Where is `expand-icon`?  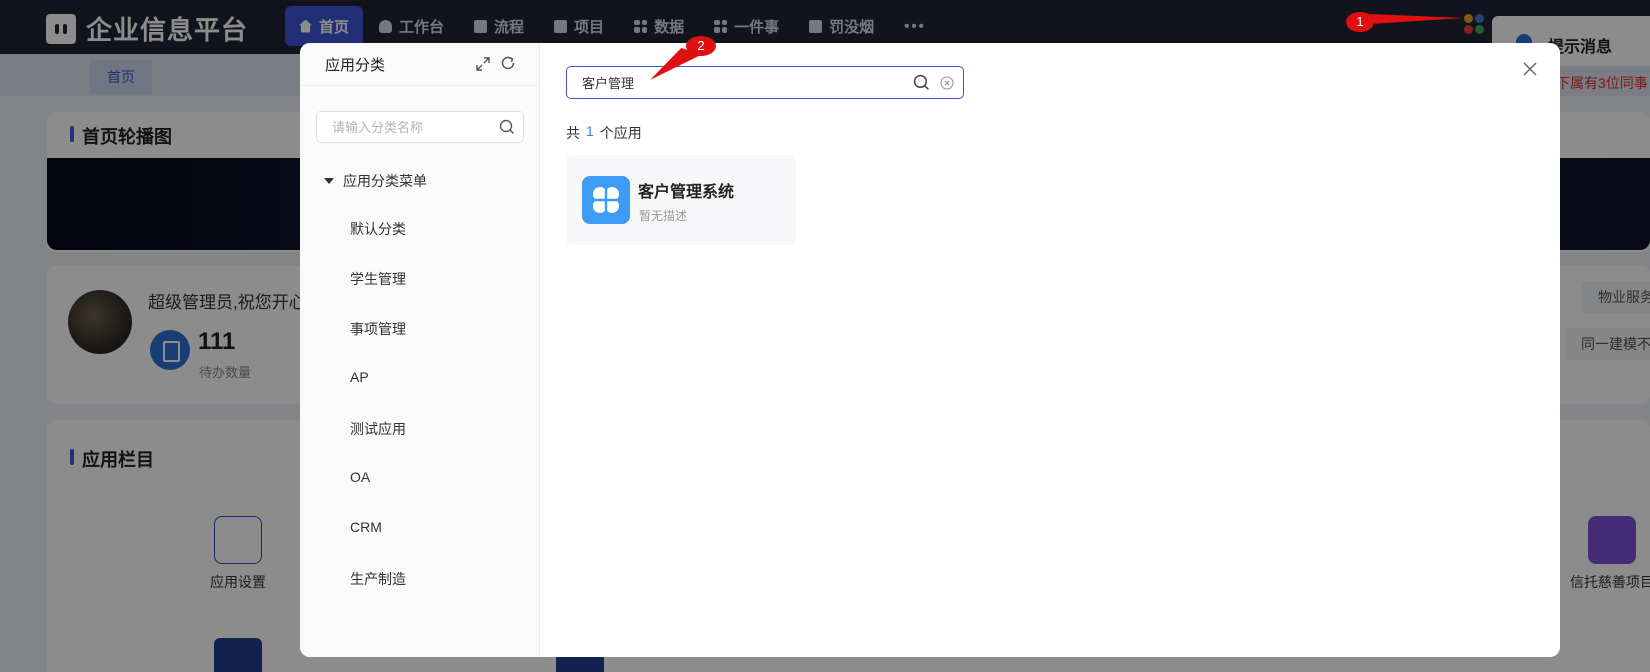 expand-icon is located at coordinates (483, 64).